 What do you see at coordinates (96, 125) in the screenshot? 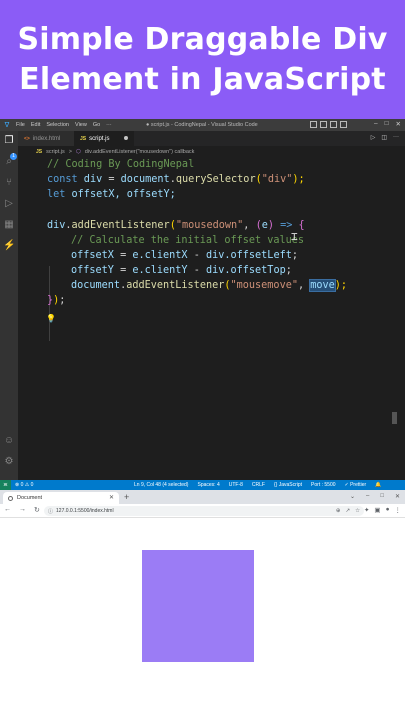
I see `menu-go: Go` at bounding box center [96, 125].